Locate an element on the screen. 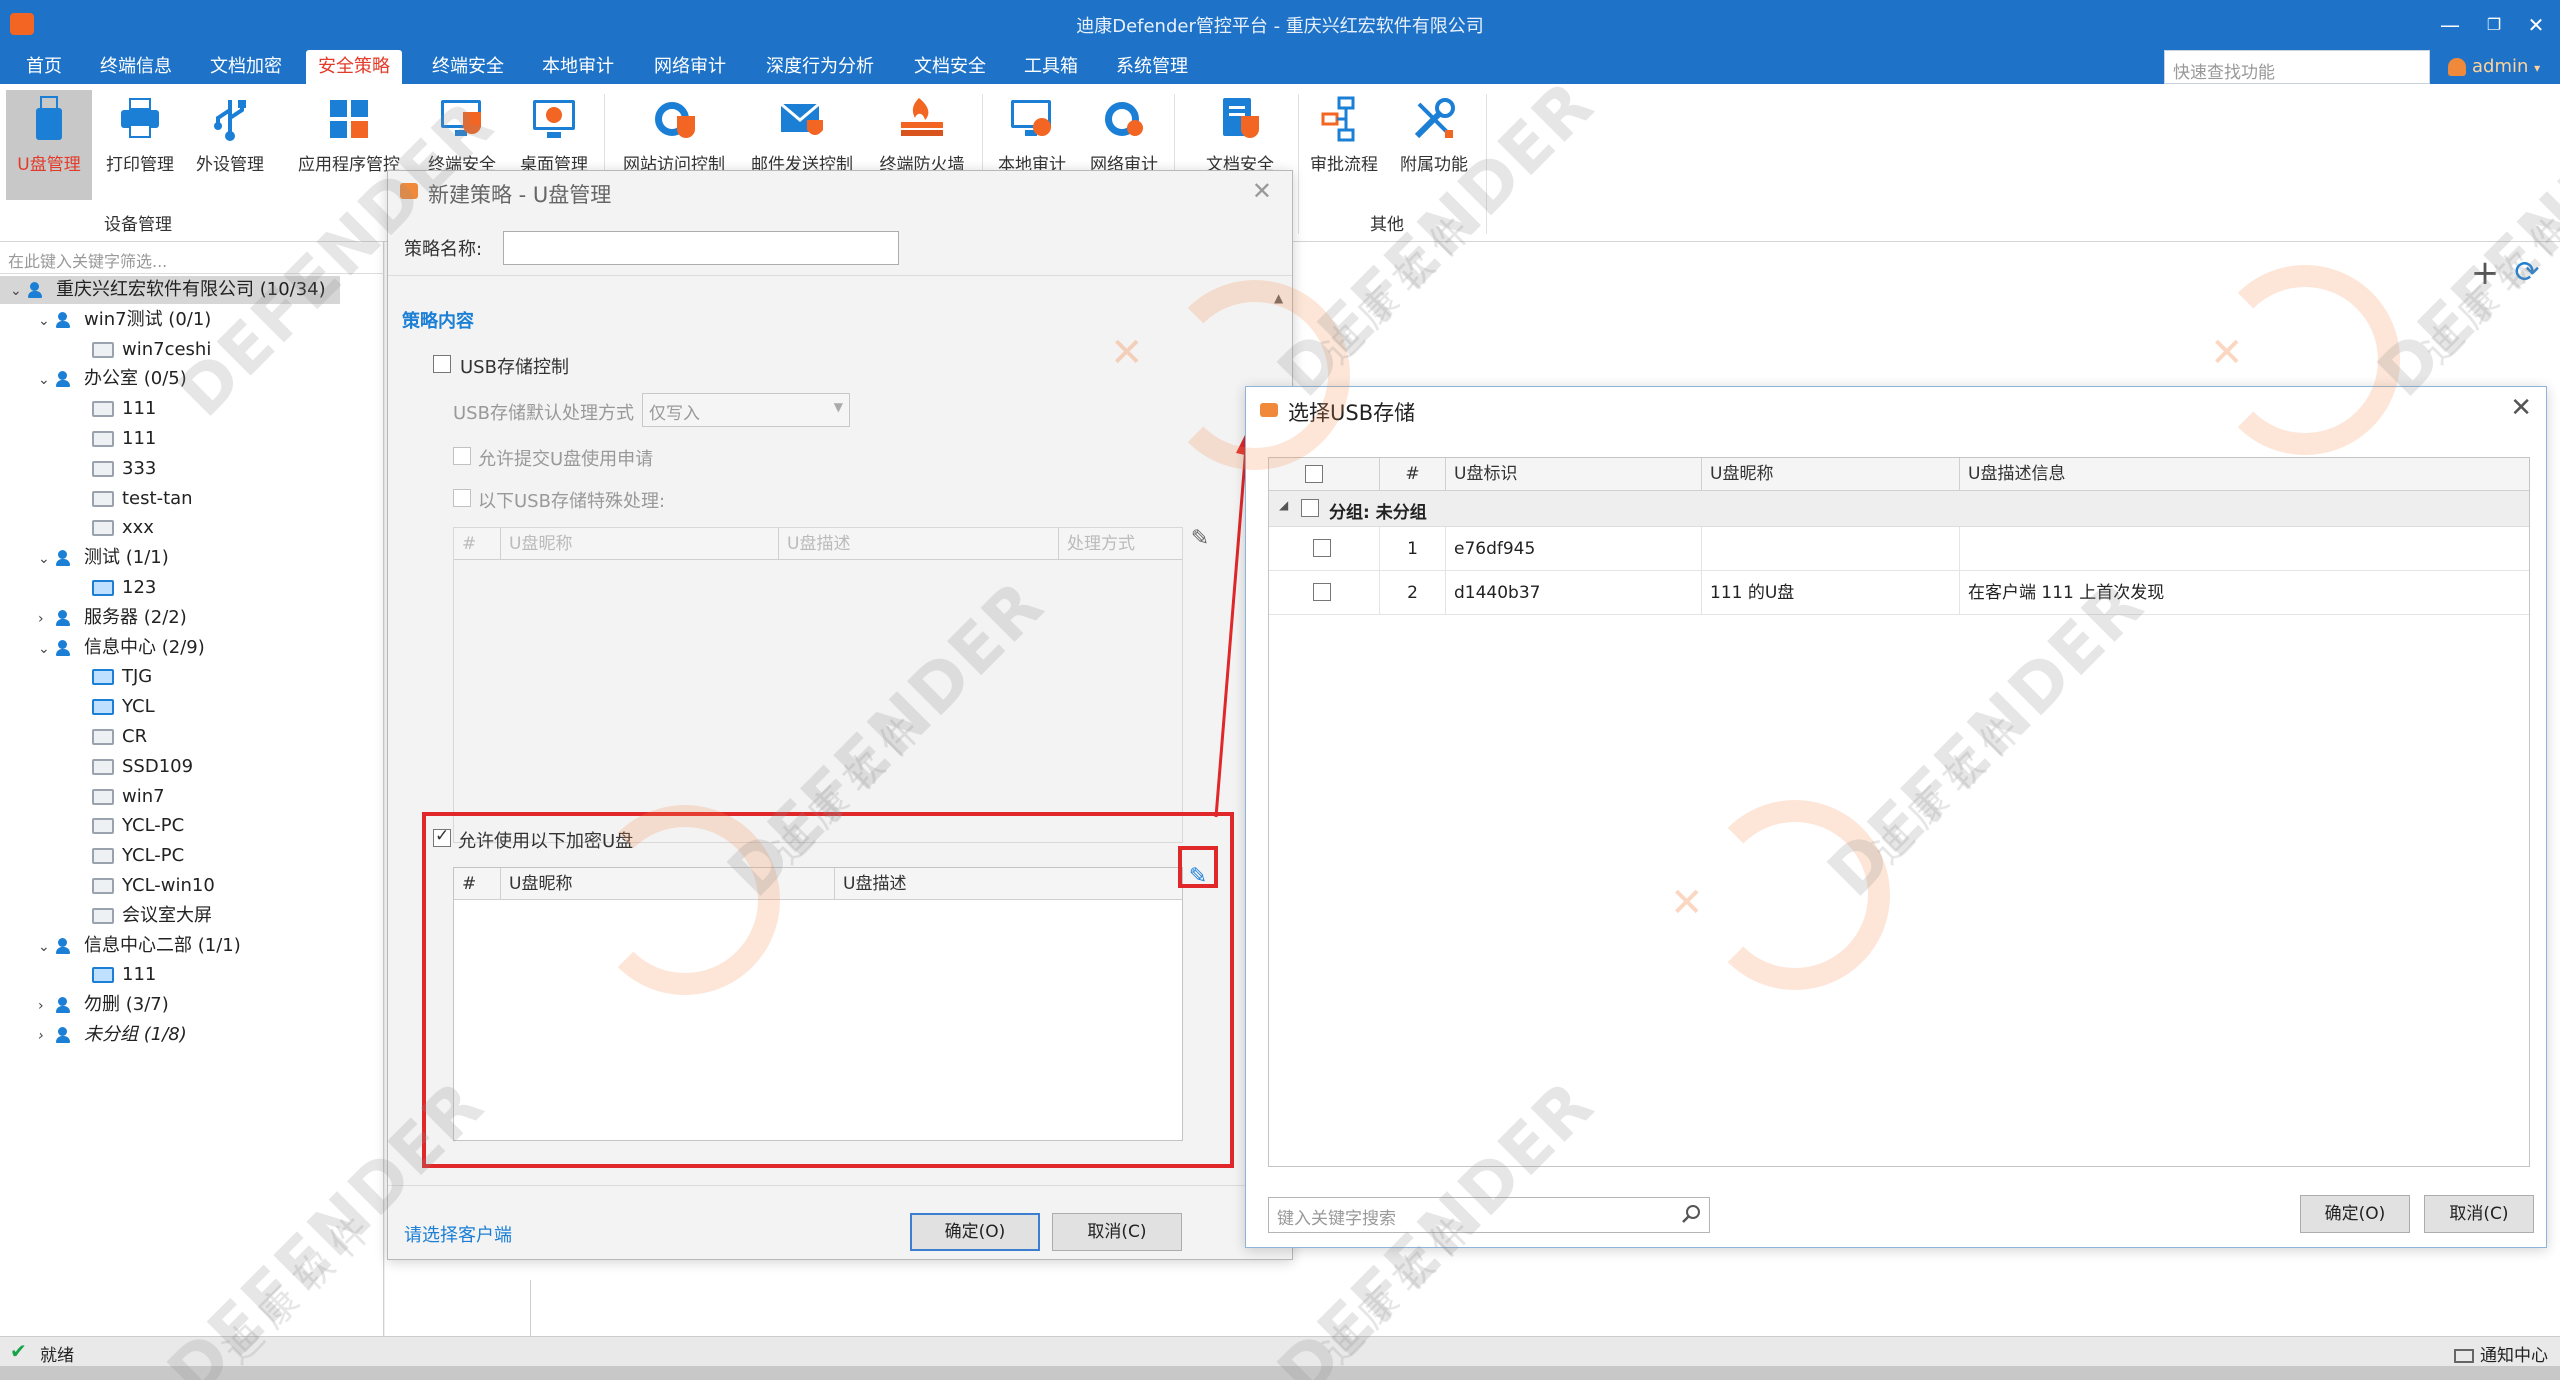  select-clients-link: 请选择客户端 is located at coordinates (458, 1234).